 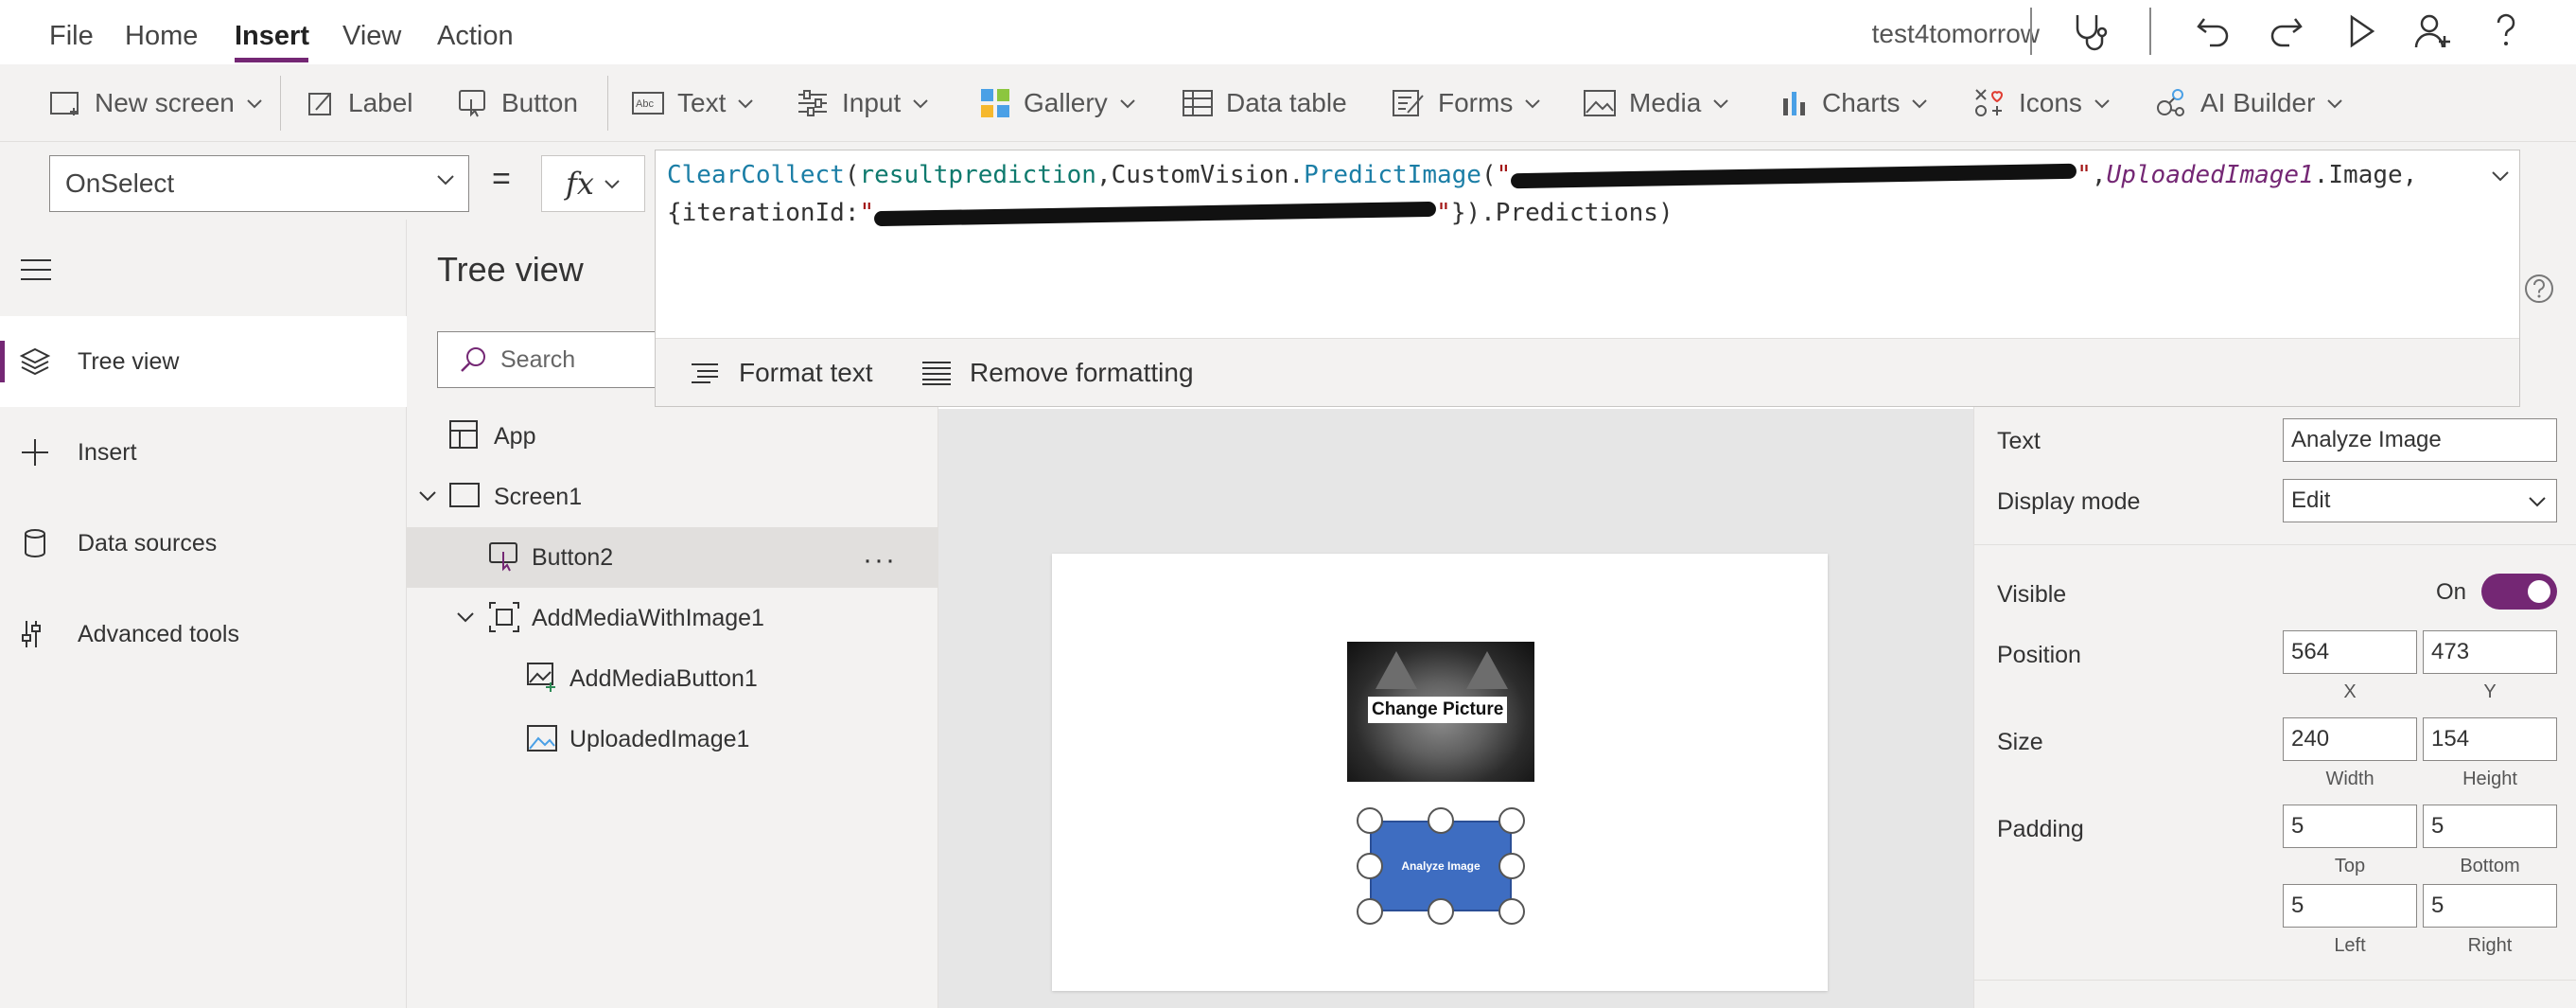 I want to click on x-caption: X, so click(x=2350, y=691).